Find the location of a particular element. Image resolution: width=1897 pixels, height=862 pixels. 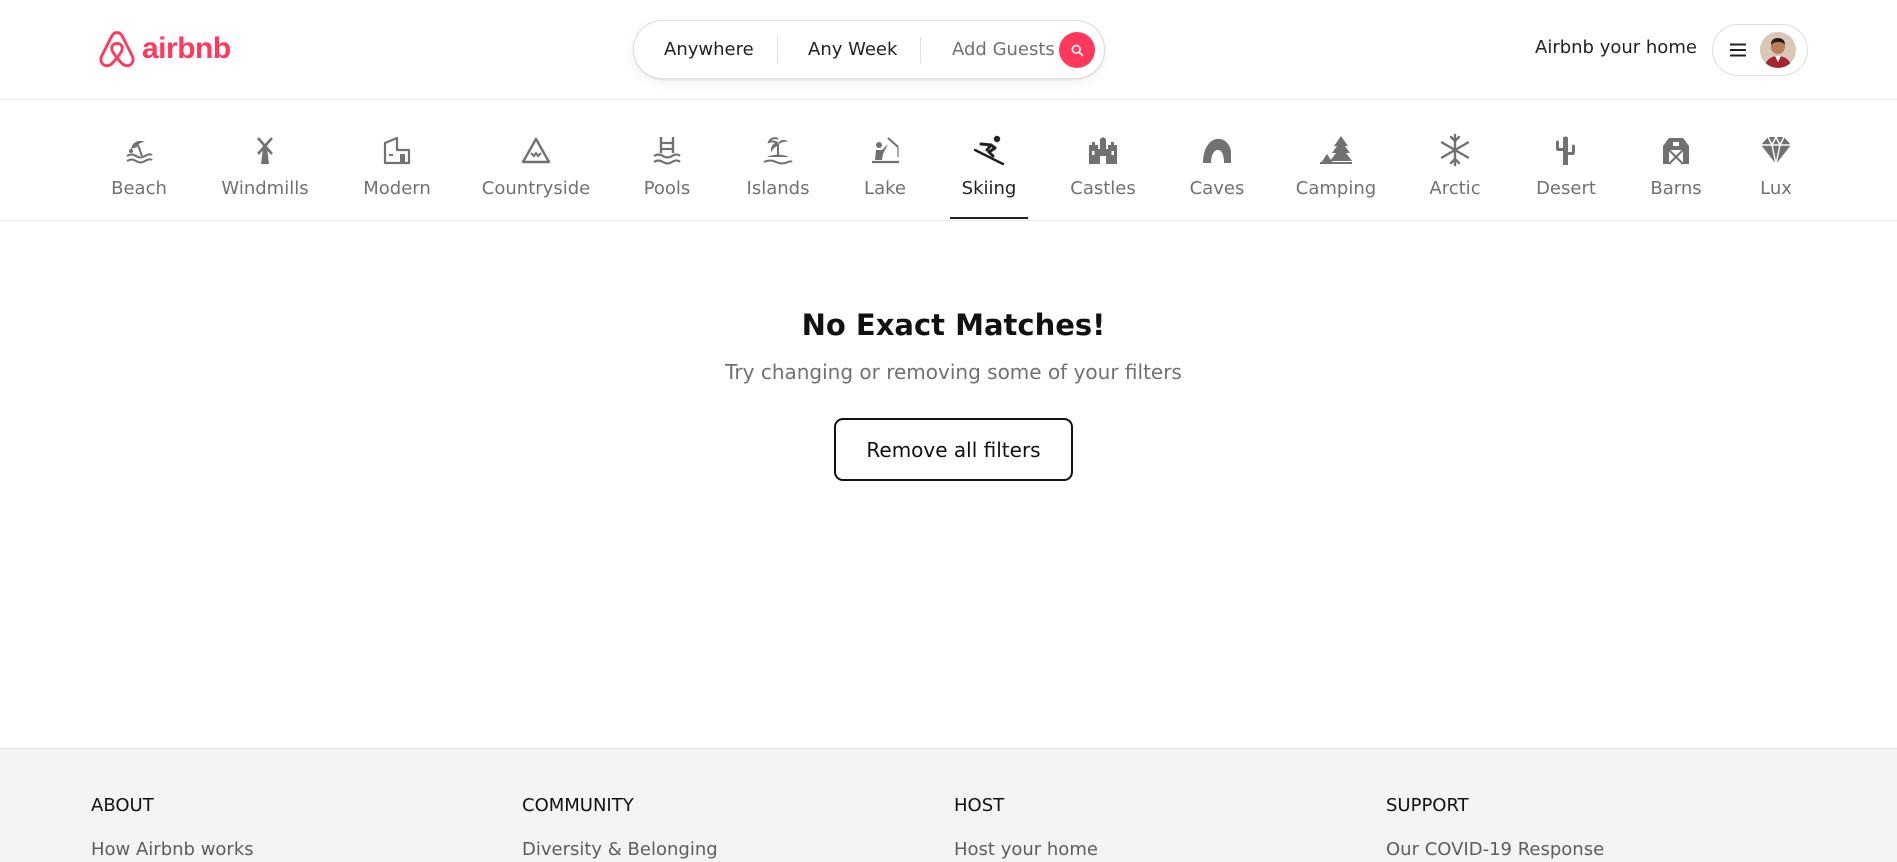

mountain-icon is located at coordinates (536, 150).